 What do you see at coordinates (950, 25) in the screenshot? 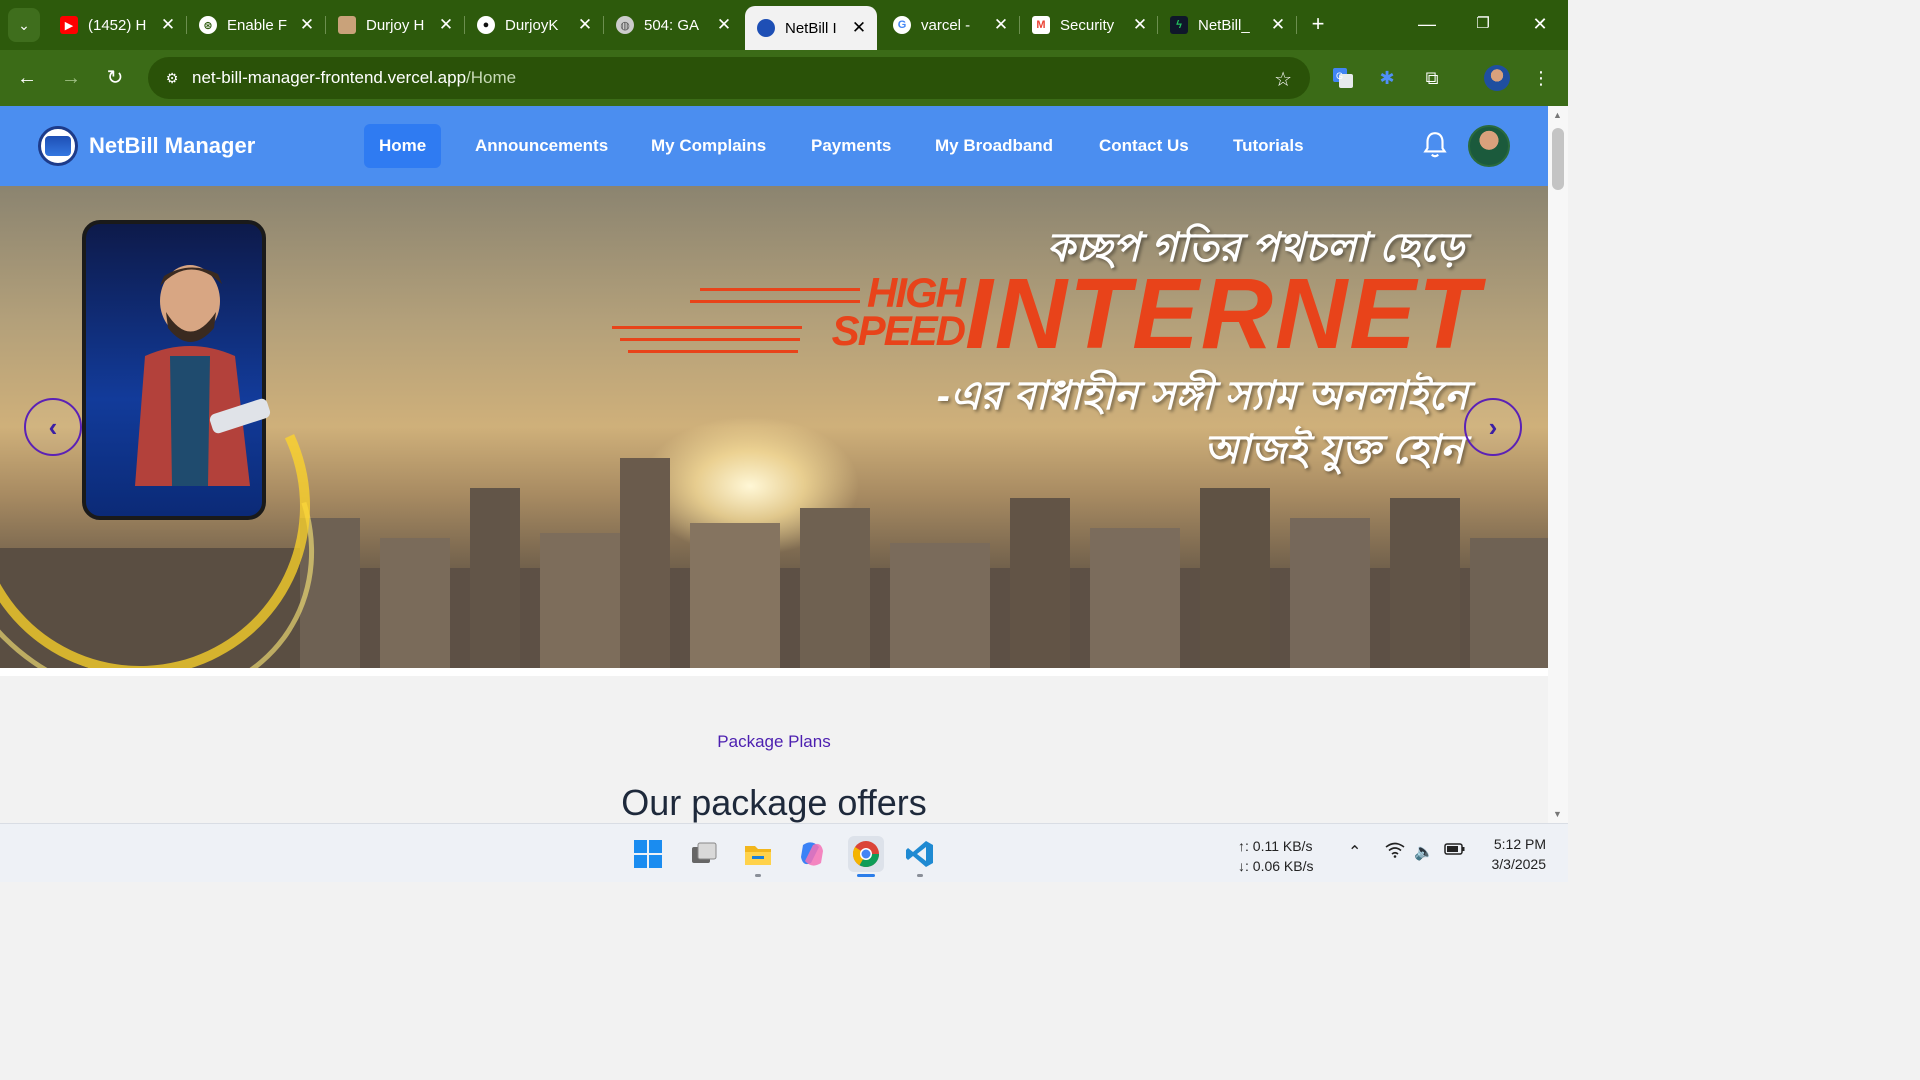
I see `browser-tab: G varcel - ✕` at bounding box center [950, 25].